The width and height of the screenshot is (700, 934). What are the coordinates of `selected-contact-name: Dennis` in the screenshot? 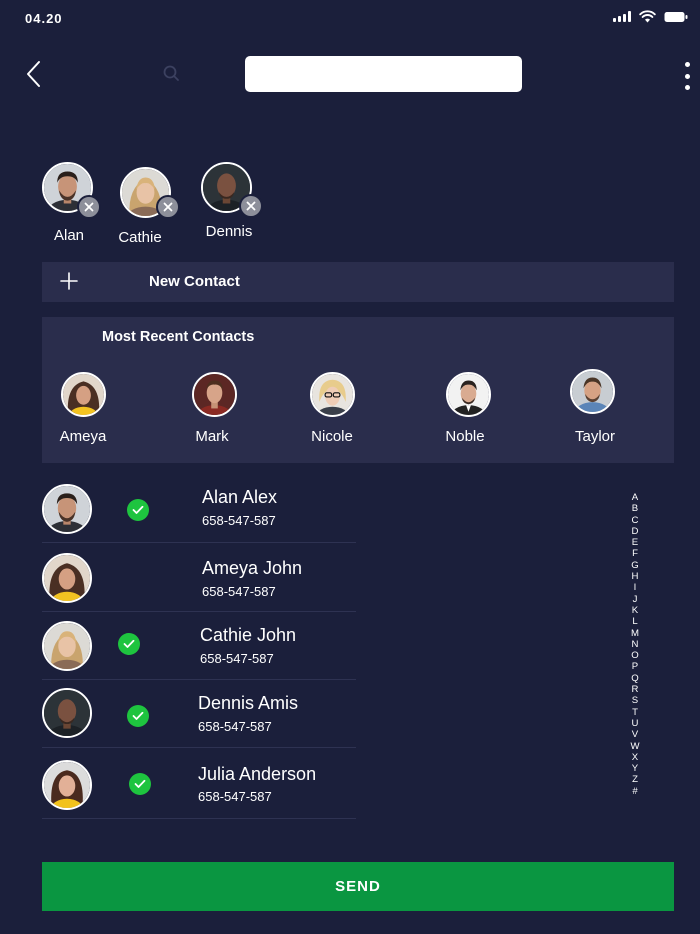 It's located at (229, 231).